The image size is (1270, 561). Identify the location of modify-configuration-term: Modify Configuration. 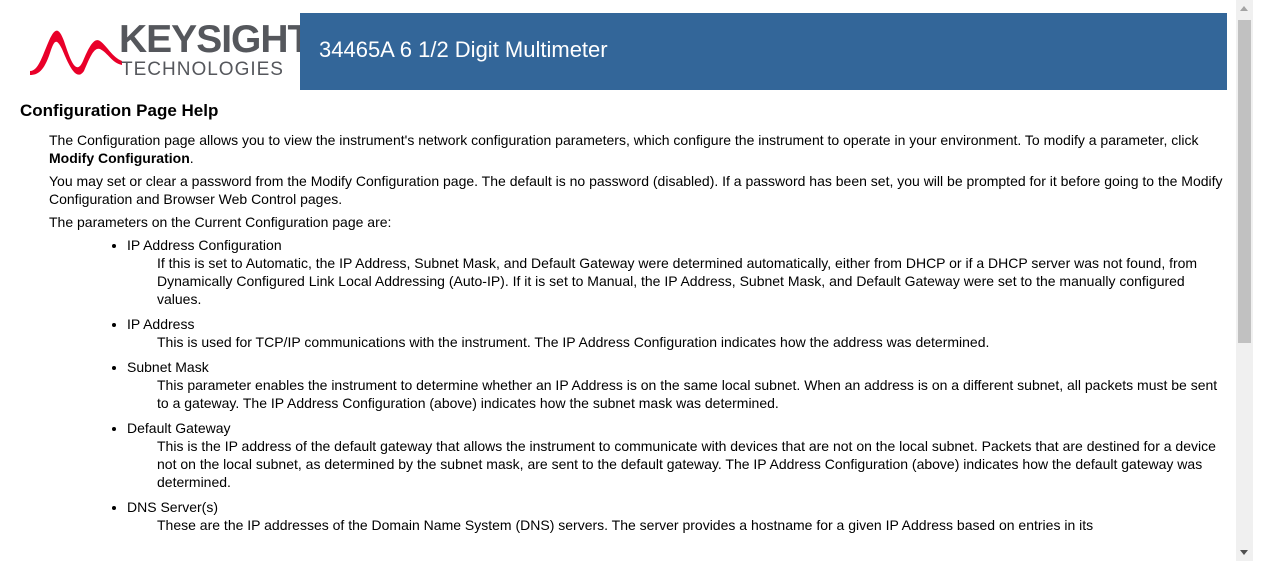
(119, 158).